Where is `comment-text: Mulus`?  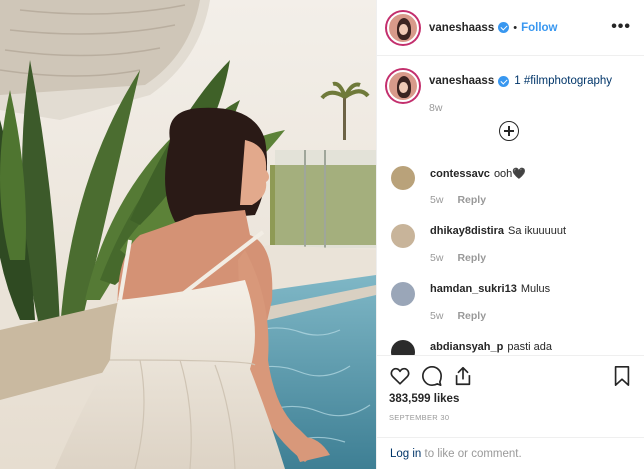 comment-text: Mulus is located at coordinates (535, 289).